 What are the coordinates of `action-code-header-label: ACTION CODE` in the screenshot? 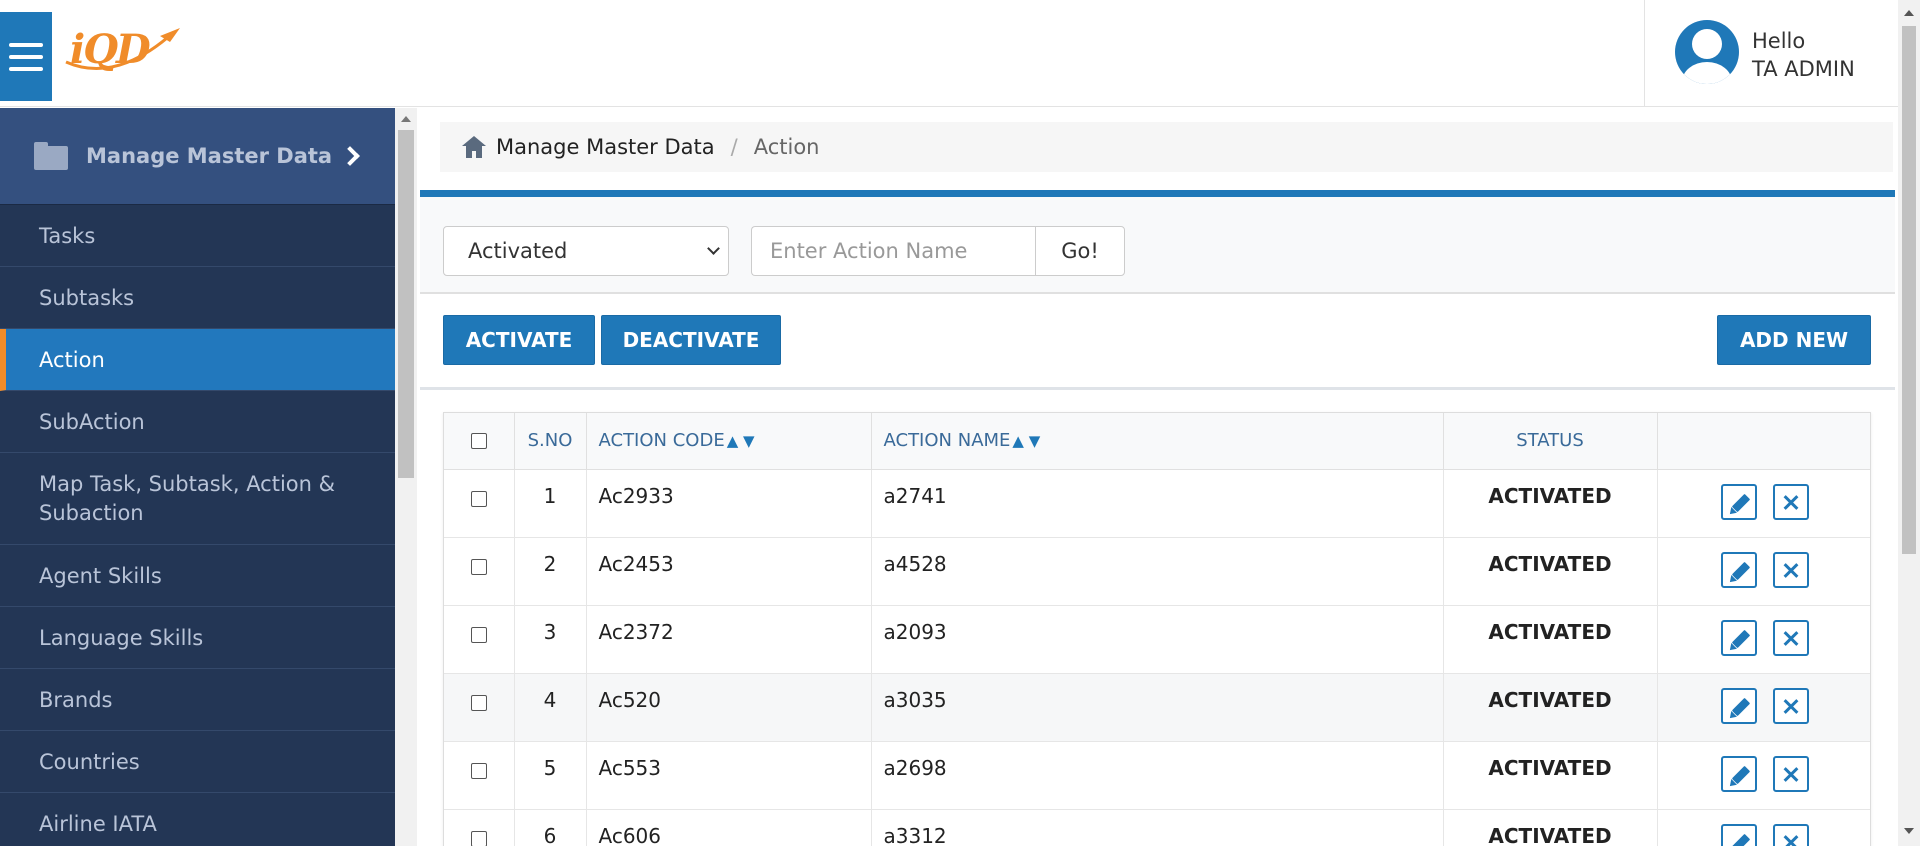 It's located at (661, 441).